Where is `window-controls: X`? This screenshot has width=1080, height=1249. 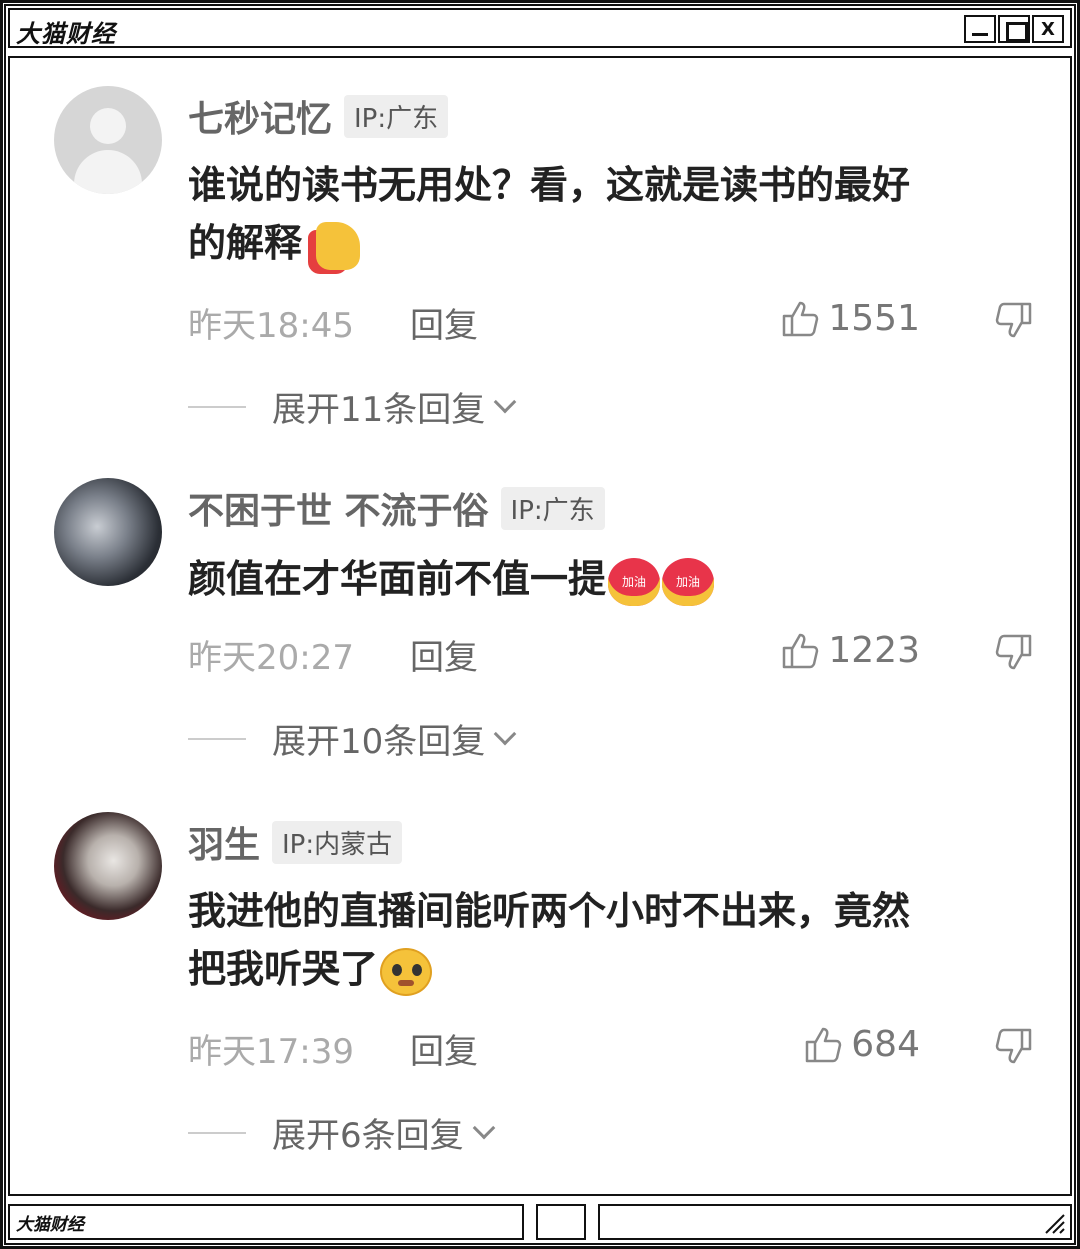 window-controls: X is located at coordinates (1014, 29).